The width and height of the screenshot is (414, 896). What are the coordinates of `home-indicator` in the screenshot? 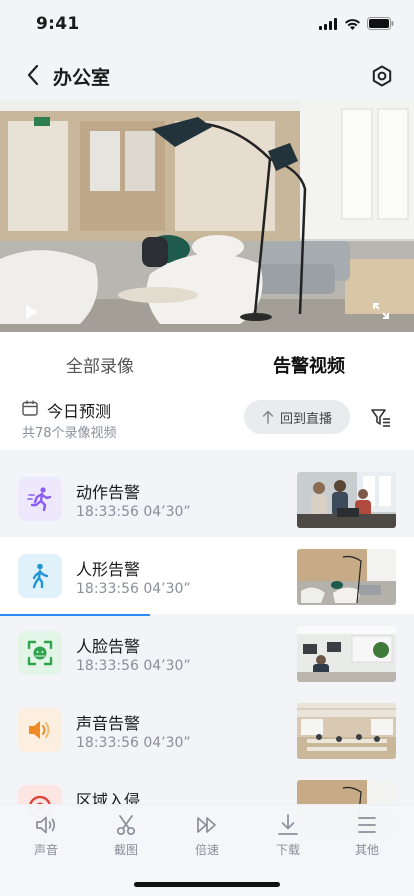 It's located at (207, 884).